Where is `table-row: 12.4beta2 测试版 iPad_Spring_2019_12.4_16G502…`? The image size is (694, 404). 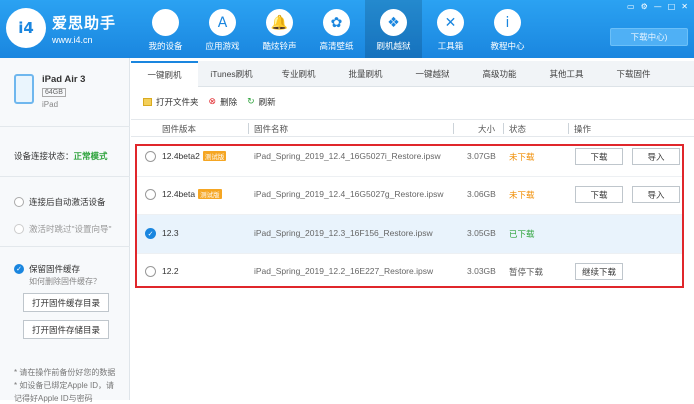 table-row: 12.4beta2 测试版 iPad_Spring_2019_12.4_16G502… is located at coordinates (409, 157).